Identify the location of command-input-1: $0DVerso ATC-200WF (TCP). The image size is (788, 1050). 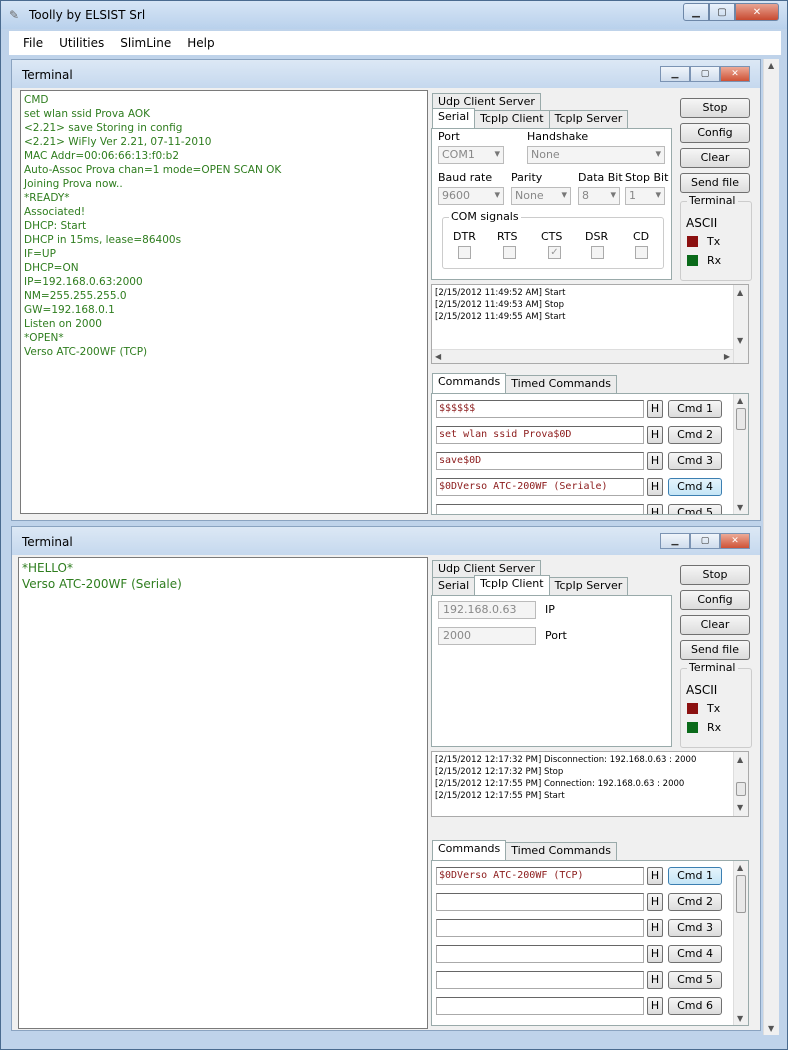
(540, 876).